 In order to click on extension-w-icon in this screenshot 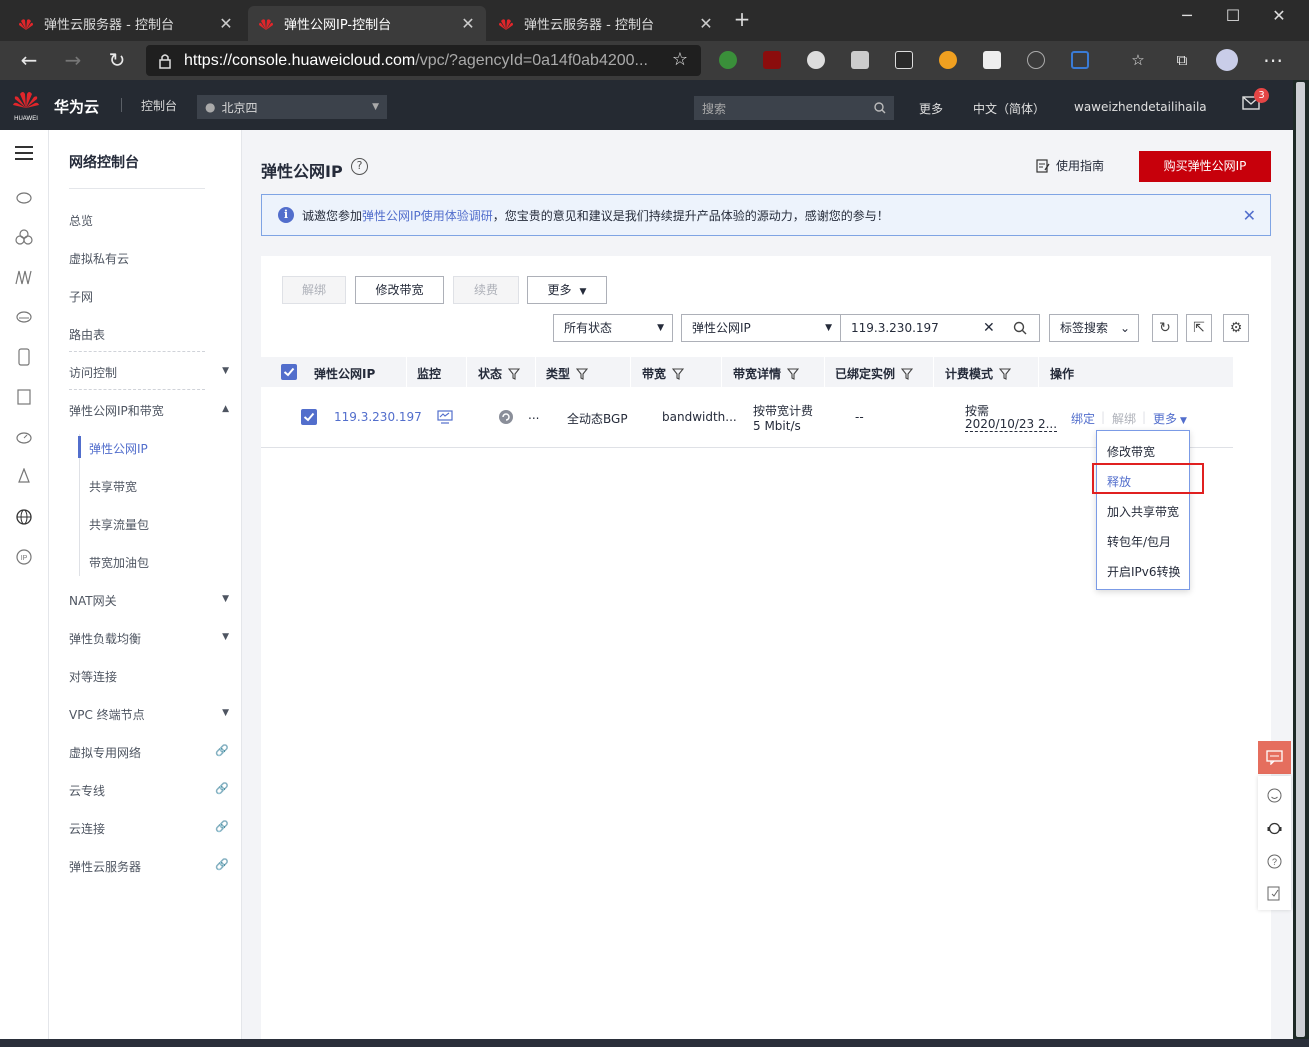, I will do `click(992, 60)`.